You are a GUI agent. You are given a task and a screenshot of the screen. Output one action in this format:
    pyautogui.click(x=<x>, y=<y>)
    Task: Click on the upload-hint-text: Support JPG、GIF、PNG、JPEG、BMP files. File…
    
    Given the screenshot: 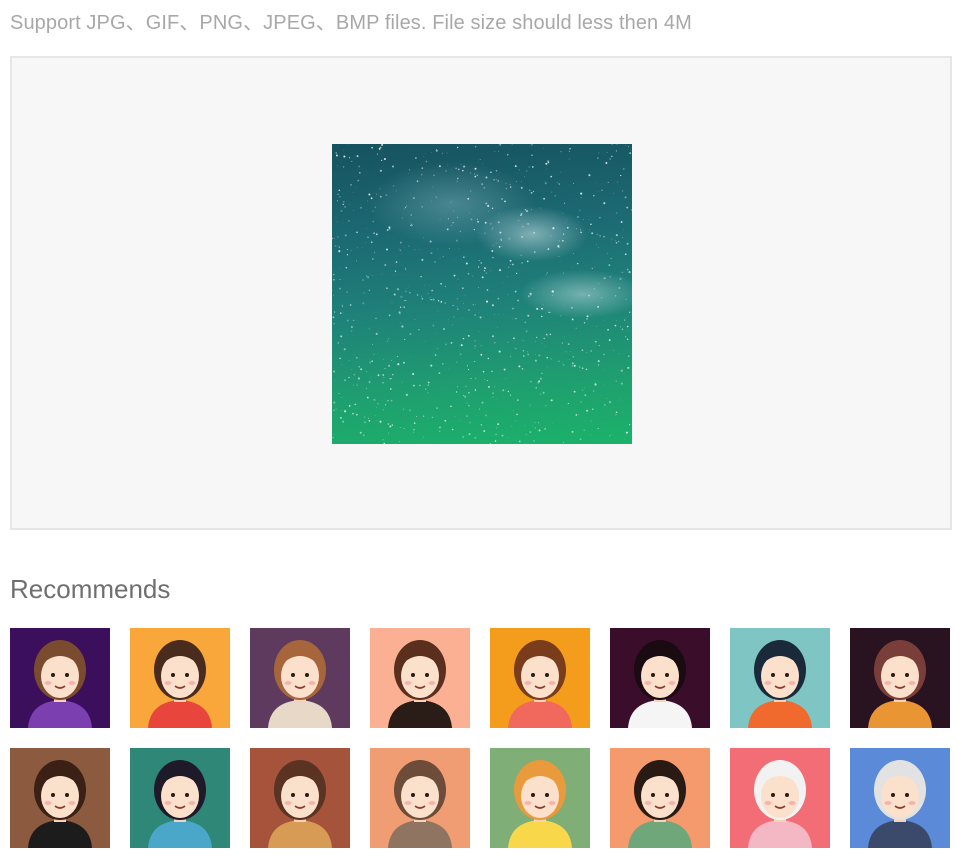 What is the action you would take?
    pyautogui.click(x=351, y=23)
    